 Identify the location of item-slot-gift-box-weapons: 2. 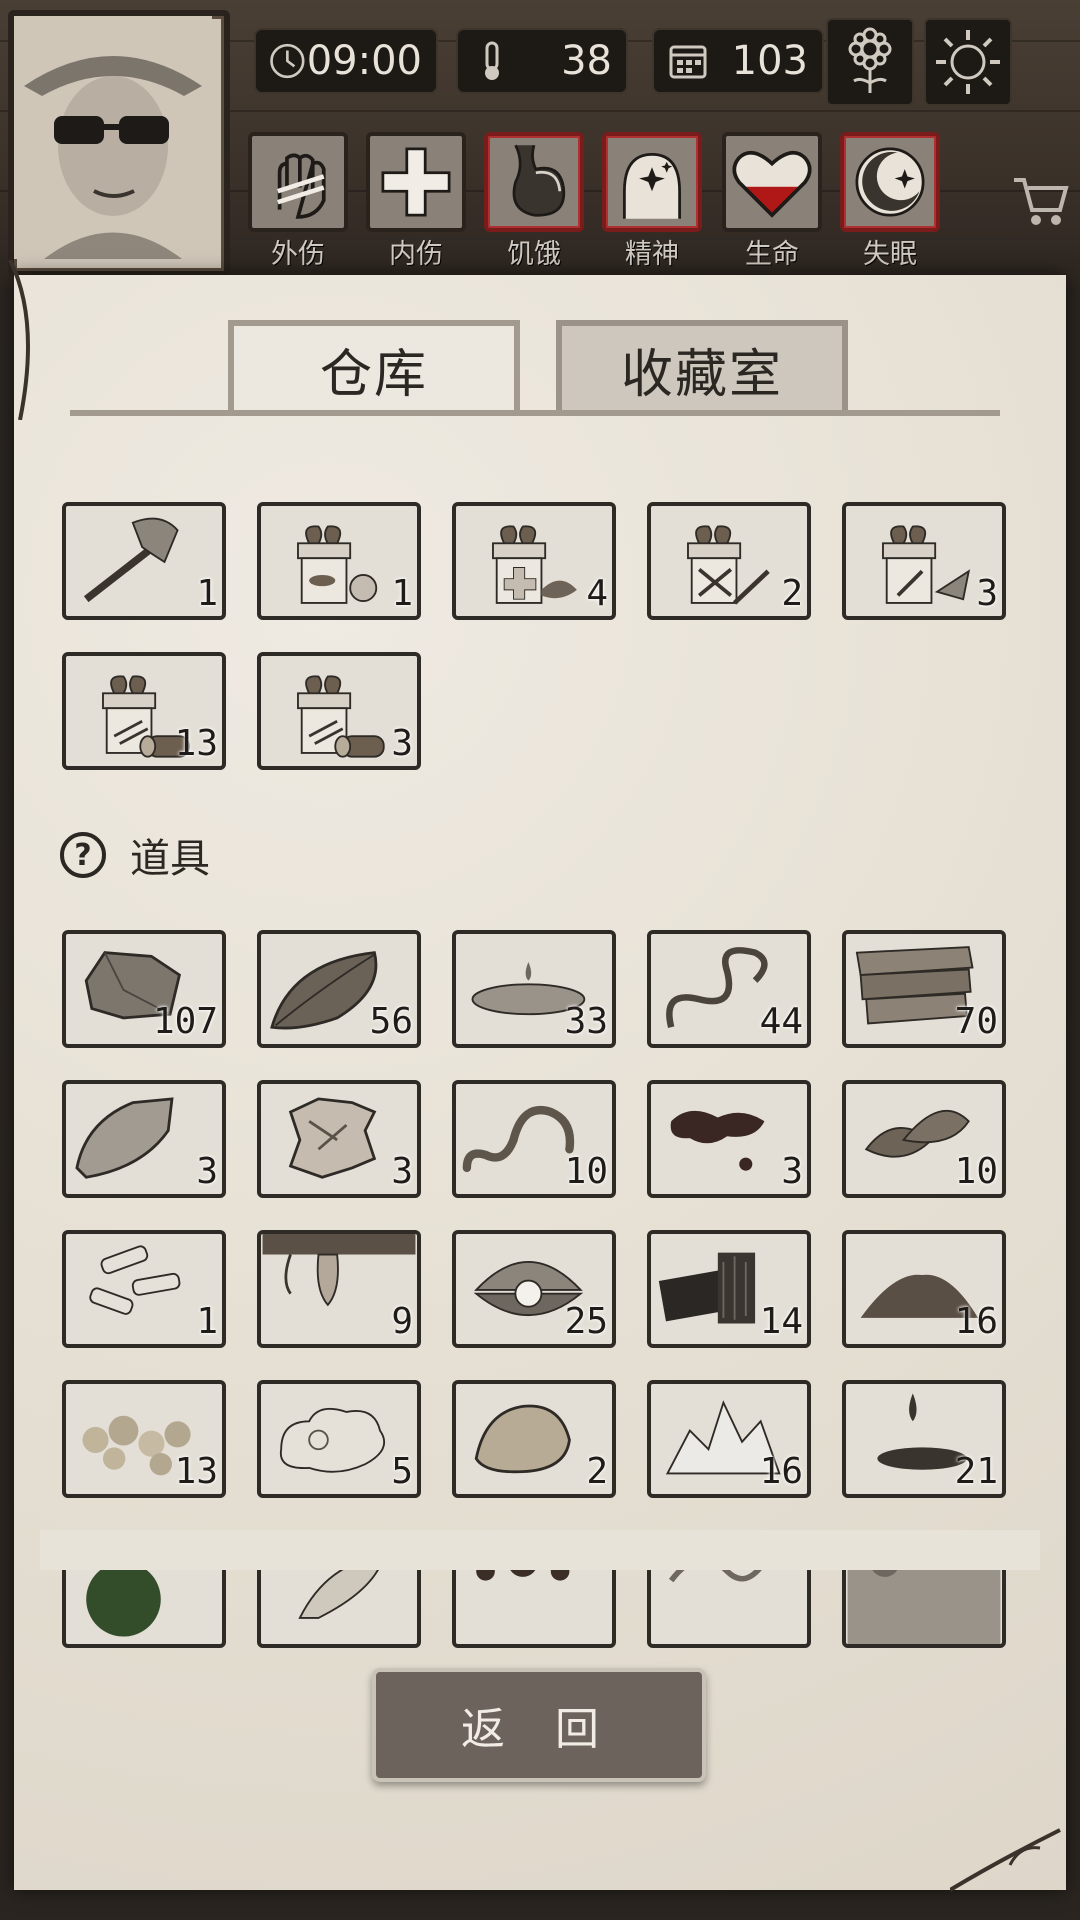
(729, 561).